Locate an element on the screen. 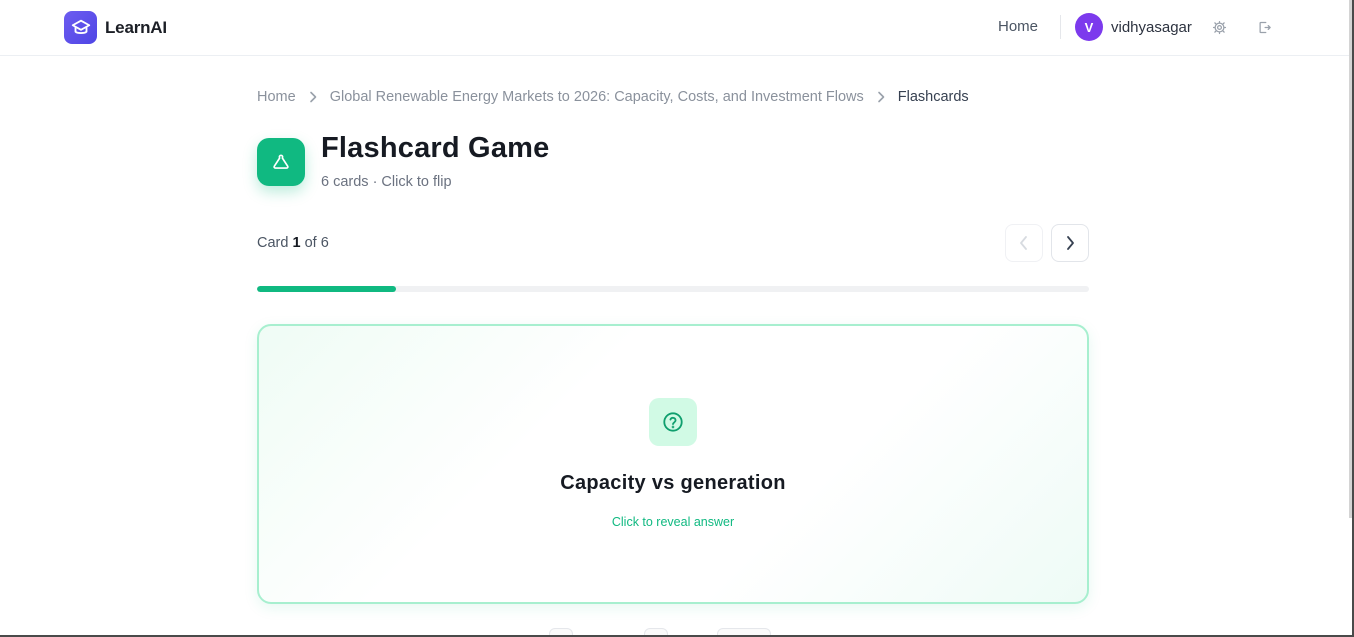  top-navbar: LearnAI Home V vidhyasagar is located at coordinates (676, 28).